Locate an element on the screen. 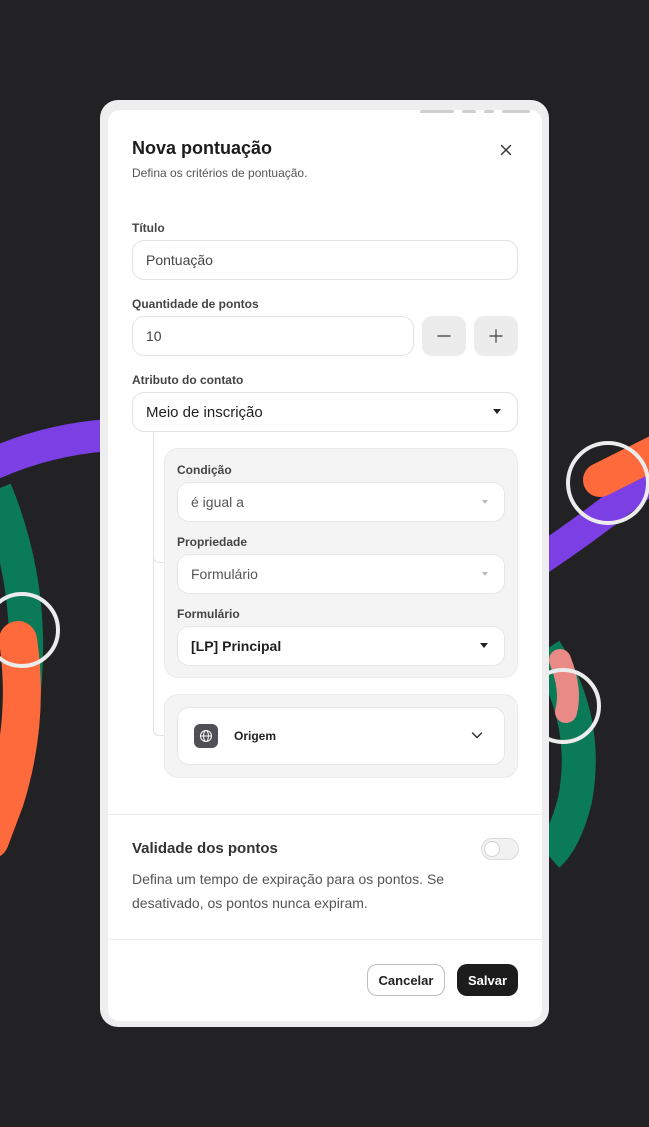 This screenshot has height=1127, width=649. minus-icon is located at coordinates (444, 336).